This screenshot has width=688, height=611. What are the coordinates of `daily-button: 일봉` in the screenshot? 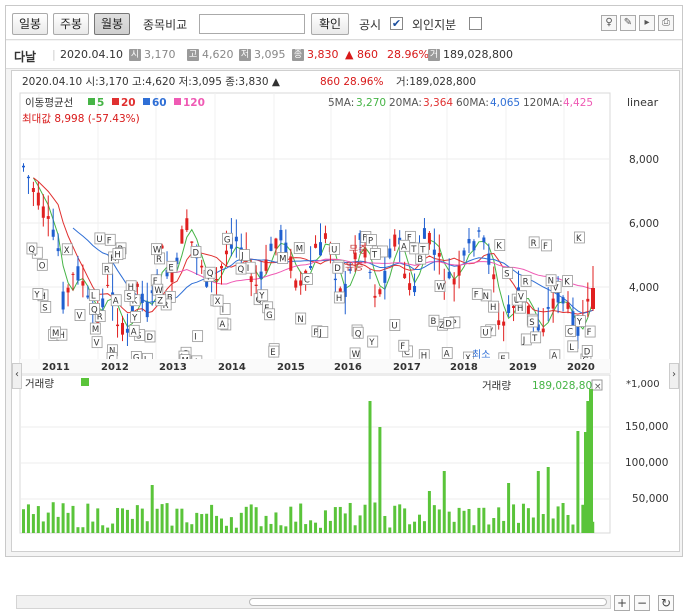 It's located at (30, 24).